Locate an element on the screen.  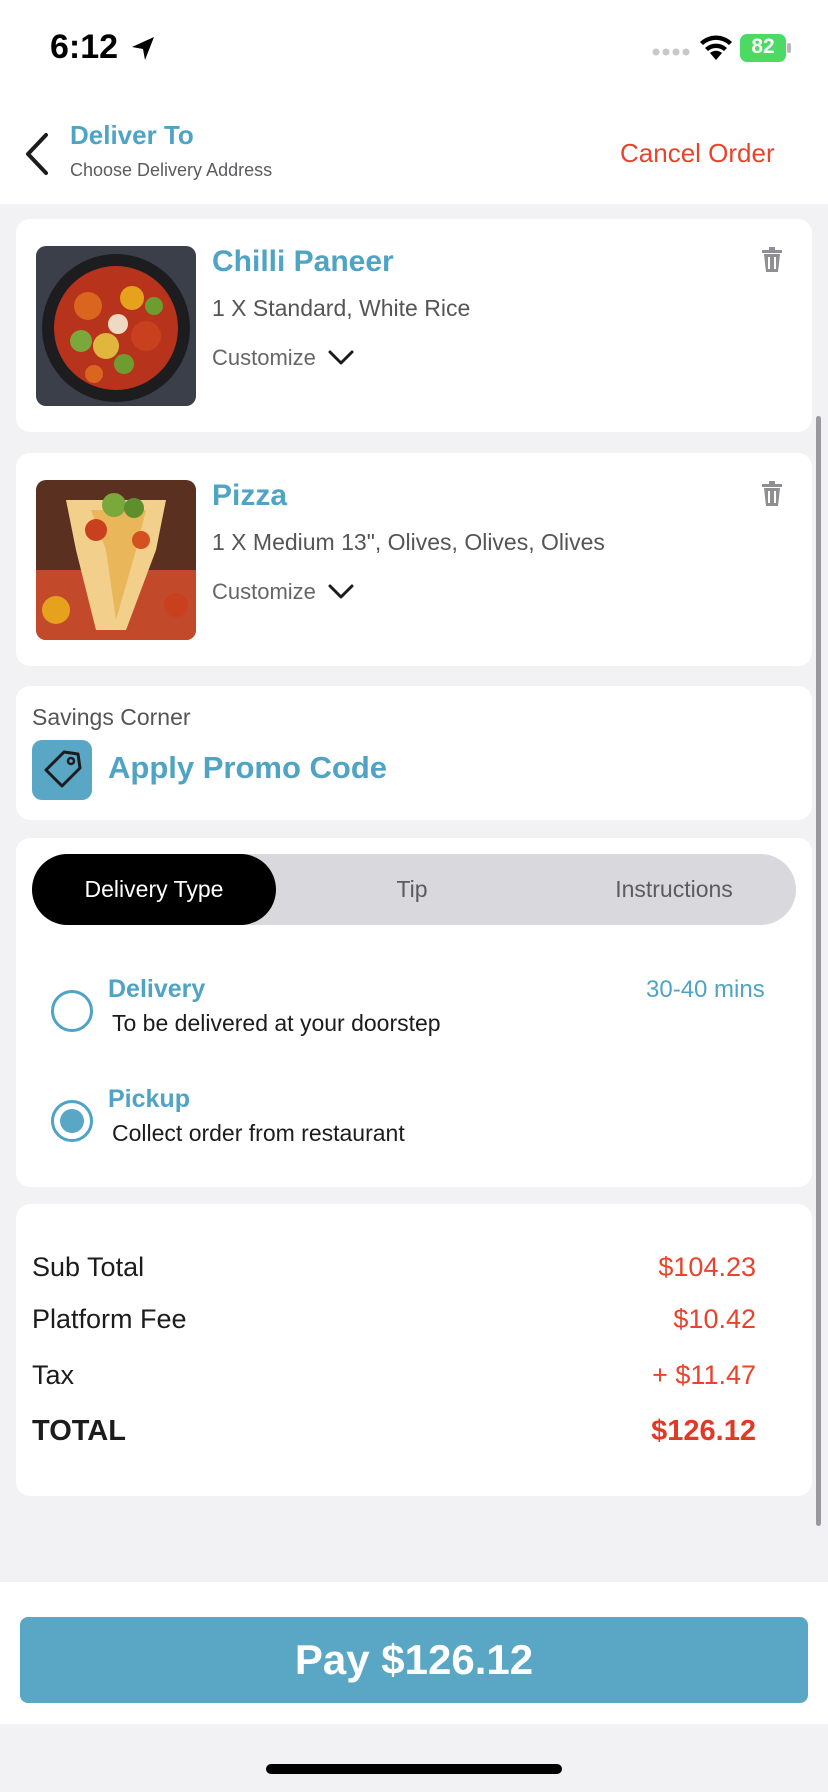
promo-tag-badge is located at coordinates (62, 770).